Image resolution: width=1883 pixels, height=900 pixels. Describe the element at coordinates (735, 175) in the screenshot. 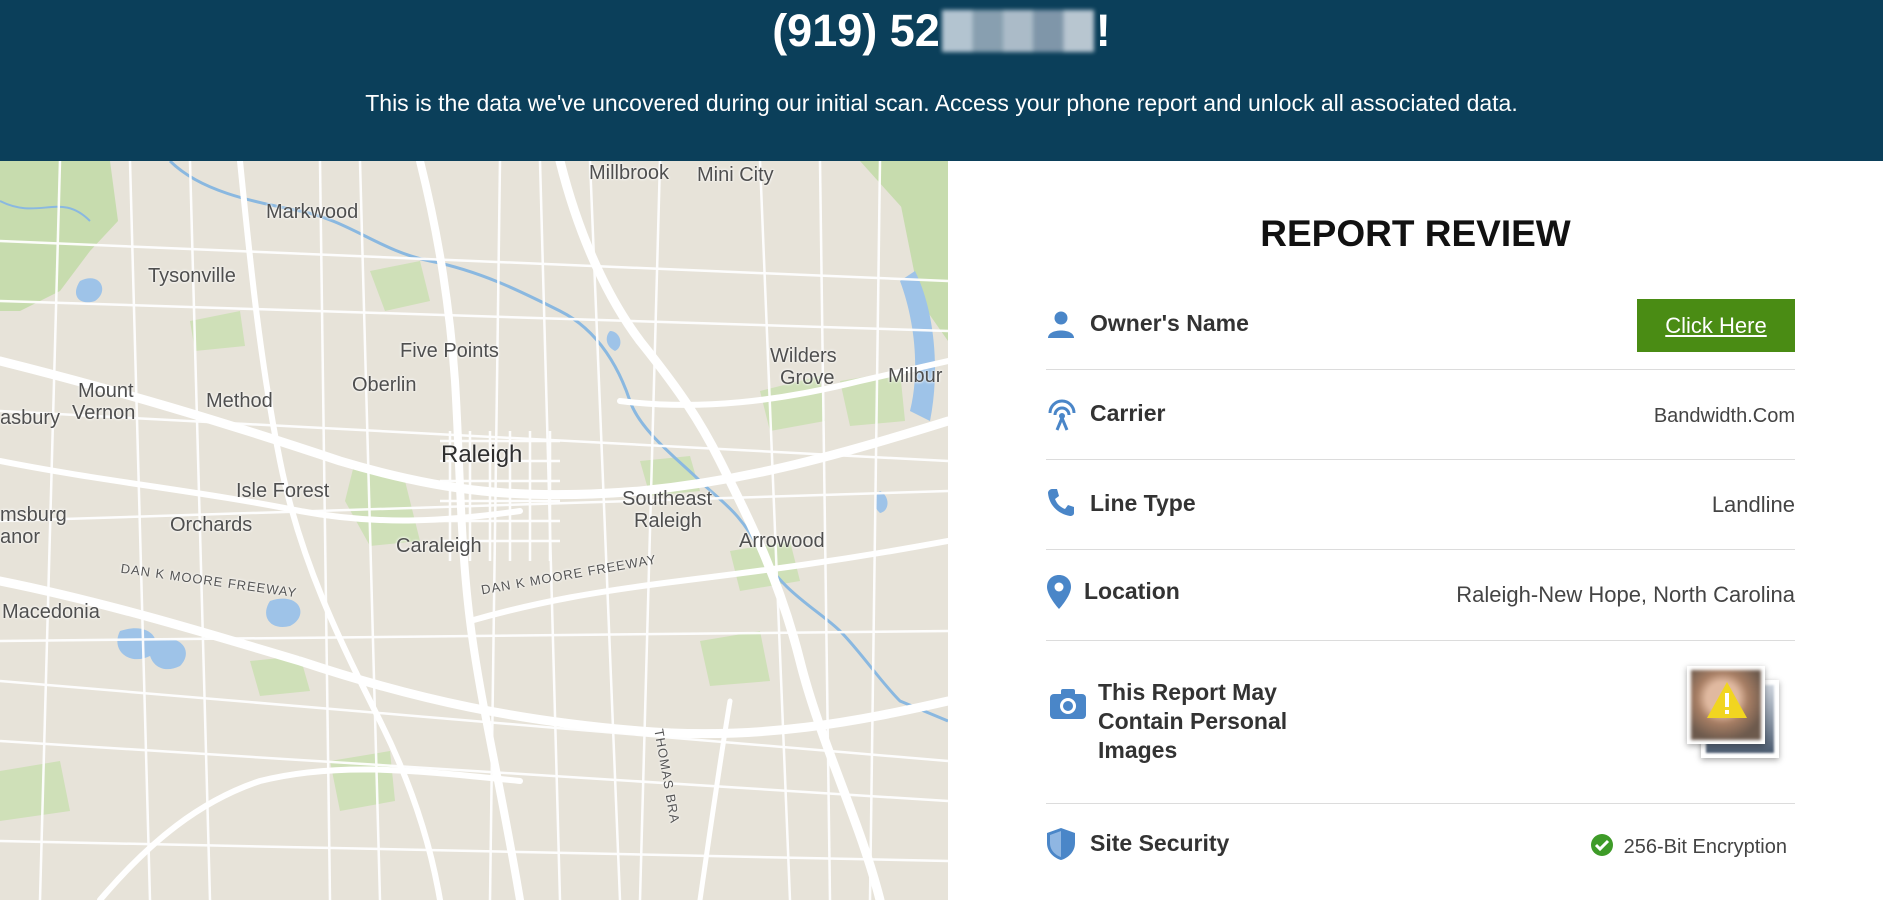

I see `map-label: Mini City` at that location.